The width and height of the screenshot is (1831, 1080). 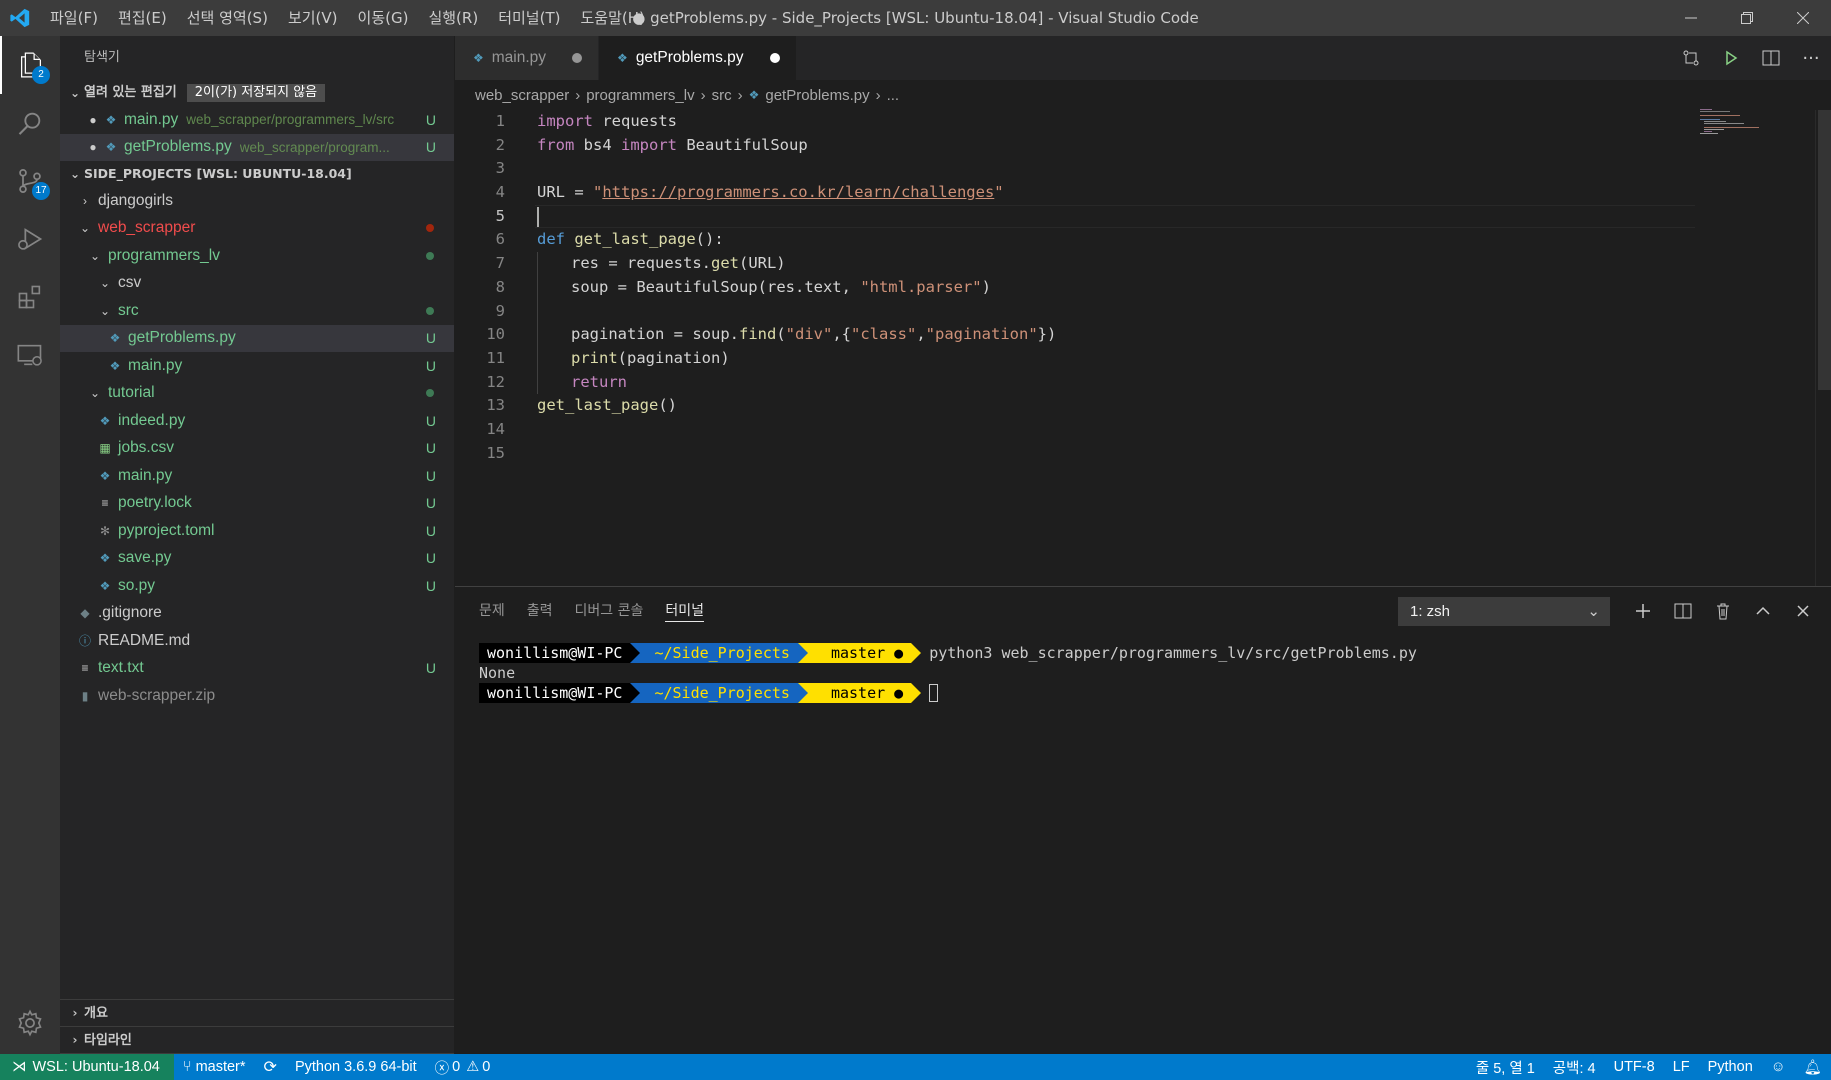 I want to click on minimize-button, so click(x=1691, y=18).